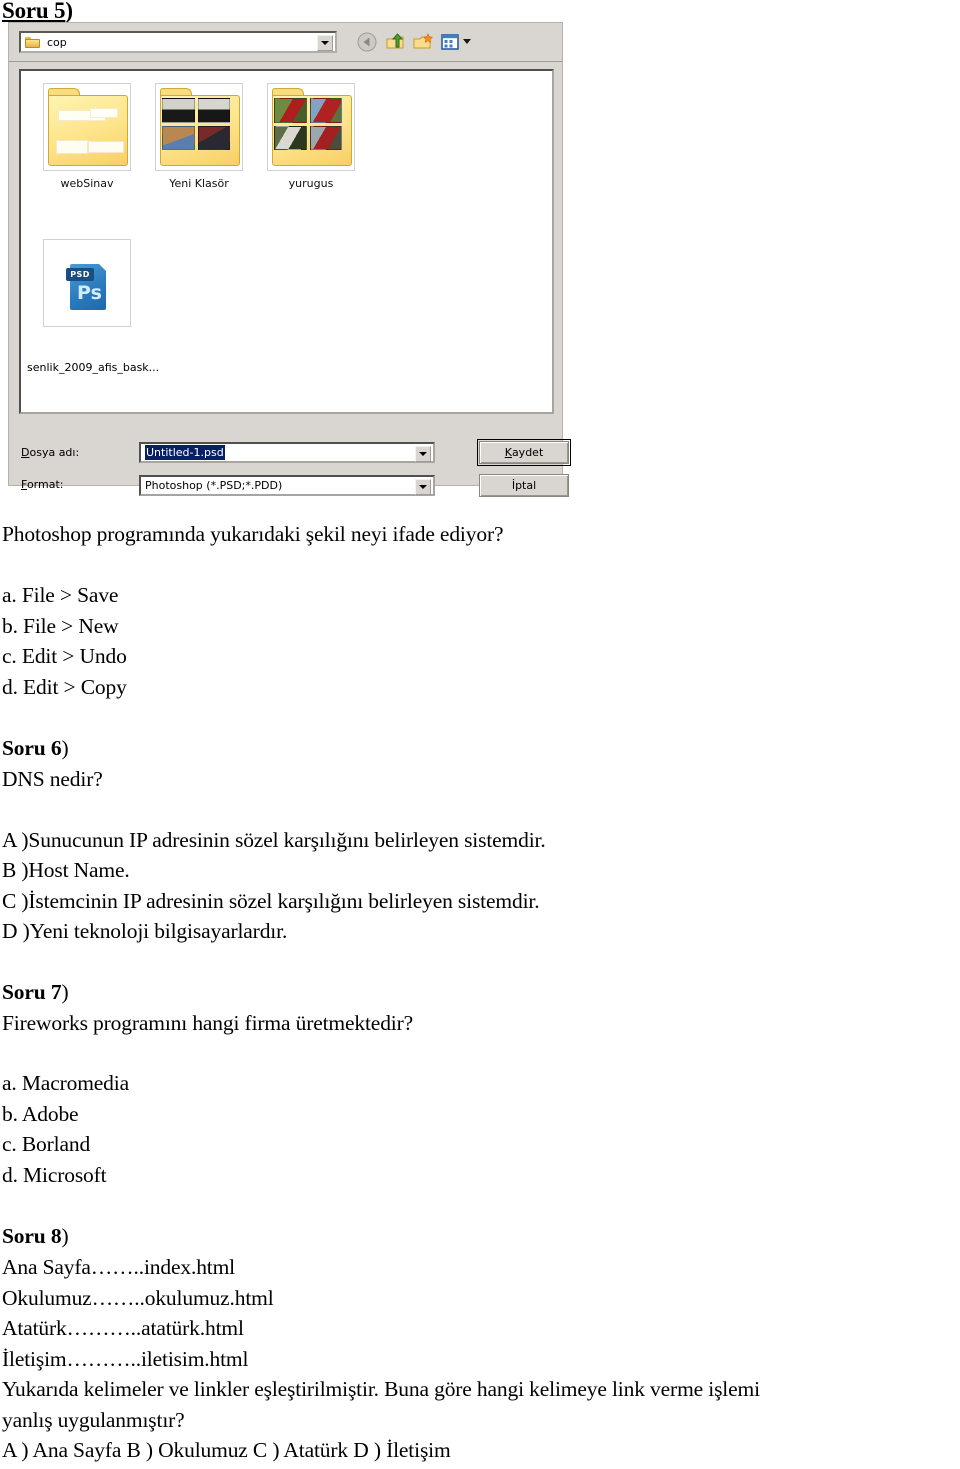  I want to click on question-5-heading: Soru 5), so click(37, 12).